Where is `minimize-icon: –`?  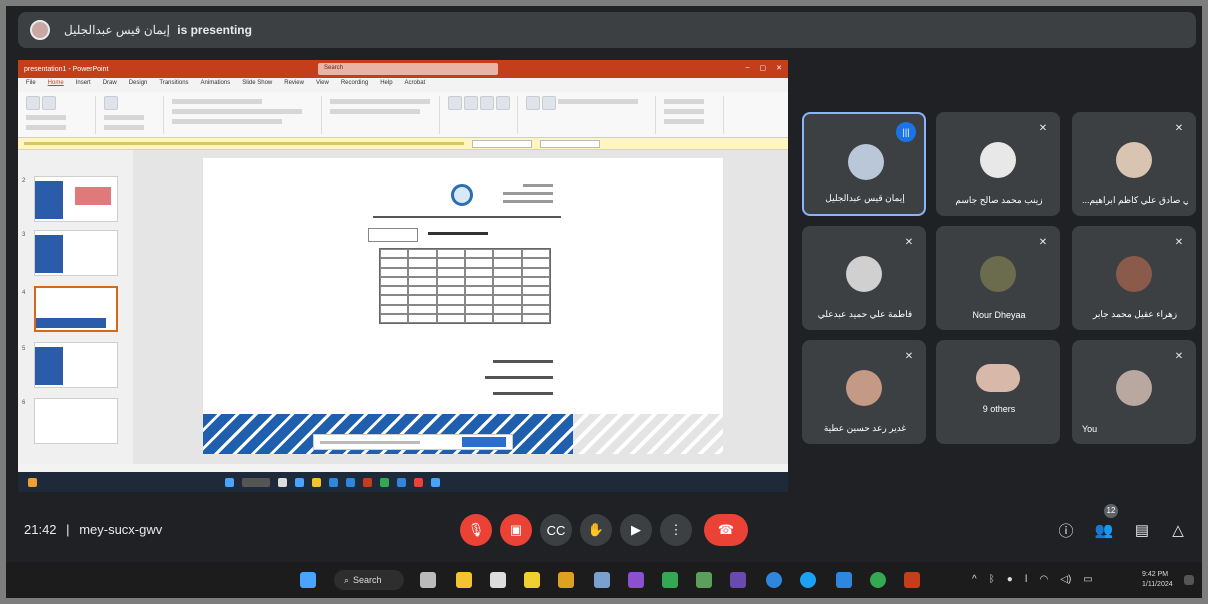
minimize-icon: – is located at coordinates (748, 68).